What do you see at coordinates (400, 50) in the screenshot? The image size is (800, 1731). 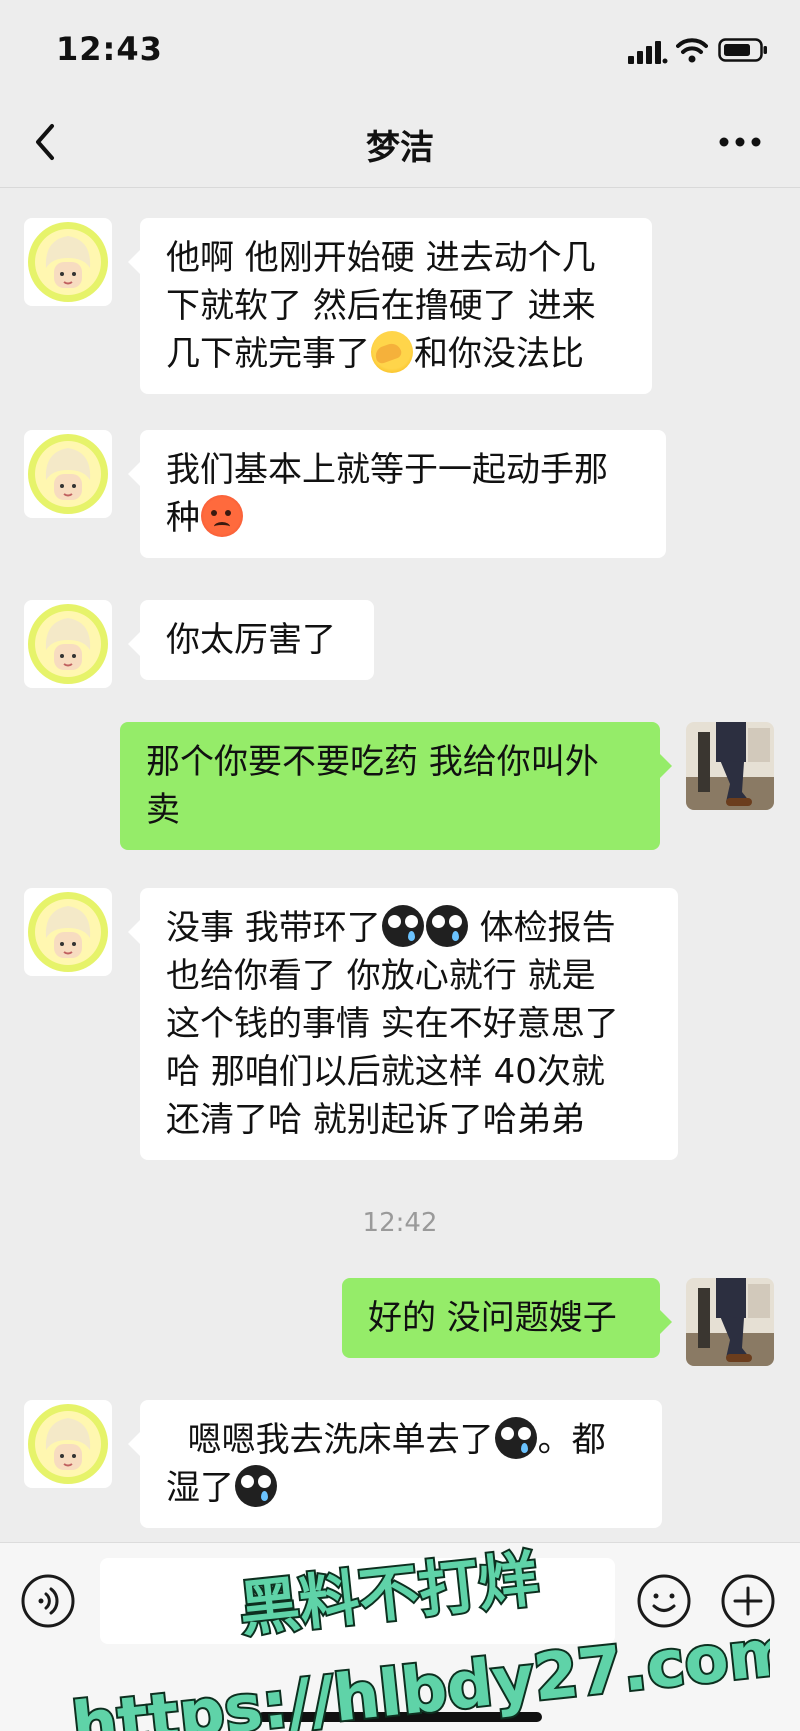 I see `status-bar: 12:43` at bounding box center [400, 50].